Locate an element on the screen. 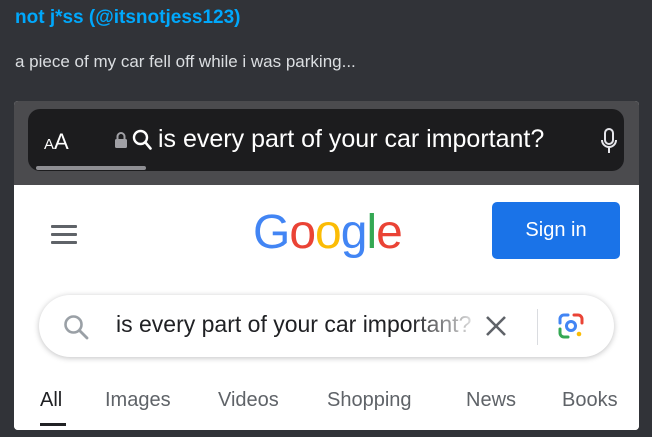 The width and height of the screenshot is (652, 437). tab-images: Images is located at coordinates (138, 400).